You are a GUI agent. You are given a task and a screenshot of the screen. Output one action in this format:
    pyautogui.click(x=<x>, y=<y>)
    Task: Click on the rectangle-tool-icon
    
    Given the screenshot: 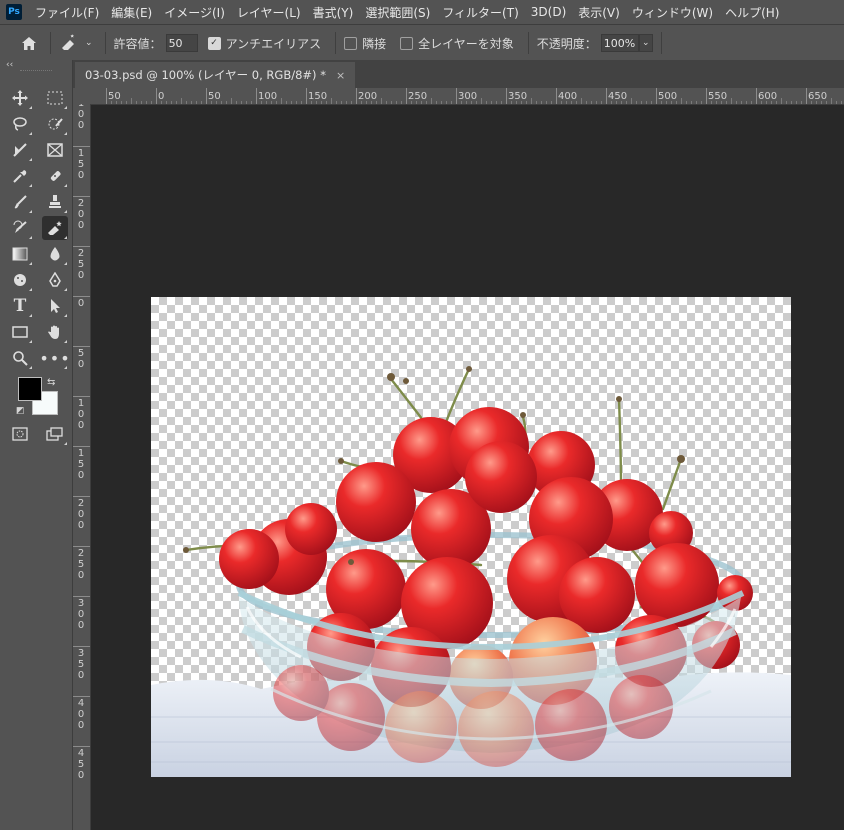 What is the action you would take?
    pyautogui.click(x=20, y=332)
    